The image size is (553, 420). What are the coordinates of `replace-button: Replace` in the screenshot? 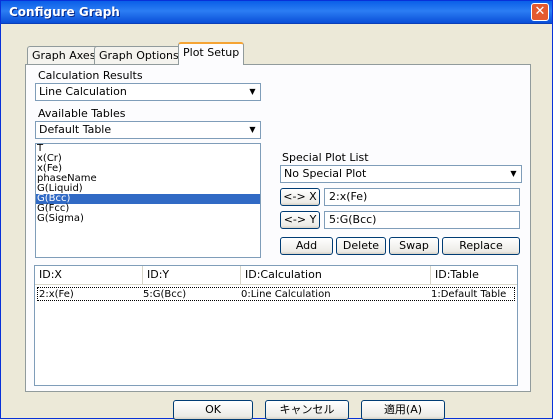 It's located at (481, 246).